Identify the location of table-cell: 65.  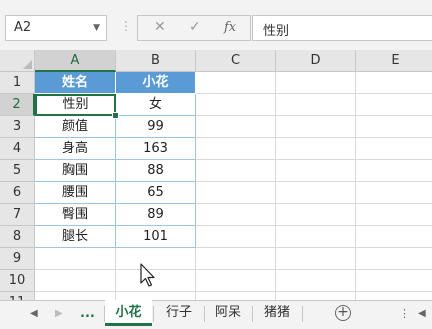
(156, 193).